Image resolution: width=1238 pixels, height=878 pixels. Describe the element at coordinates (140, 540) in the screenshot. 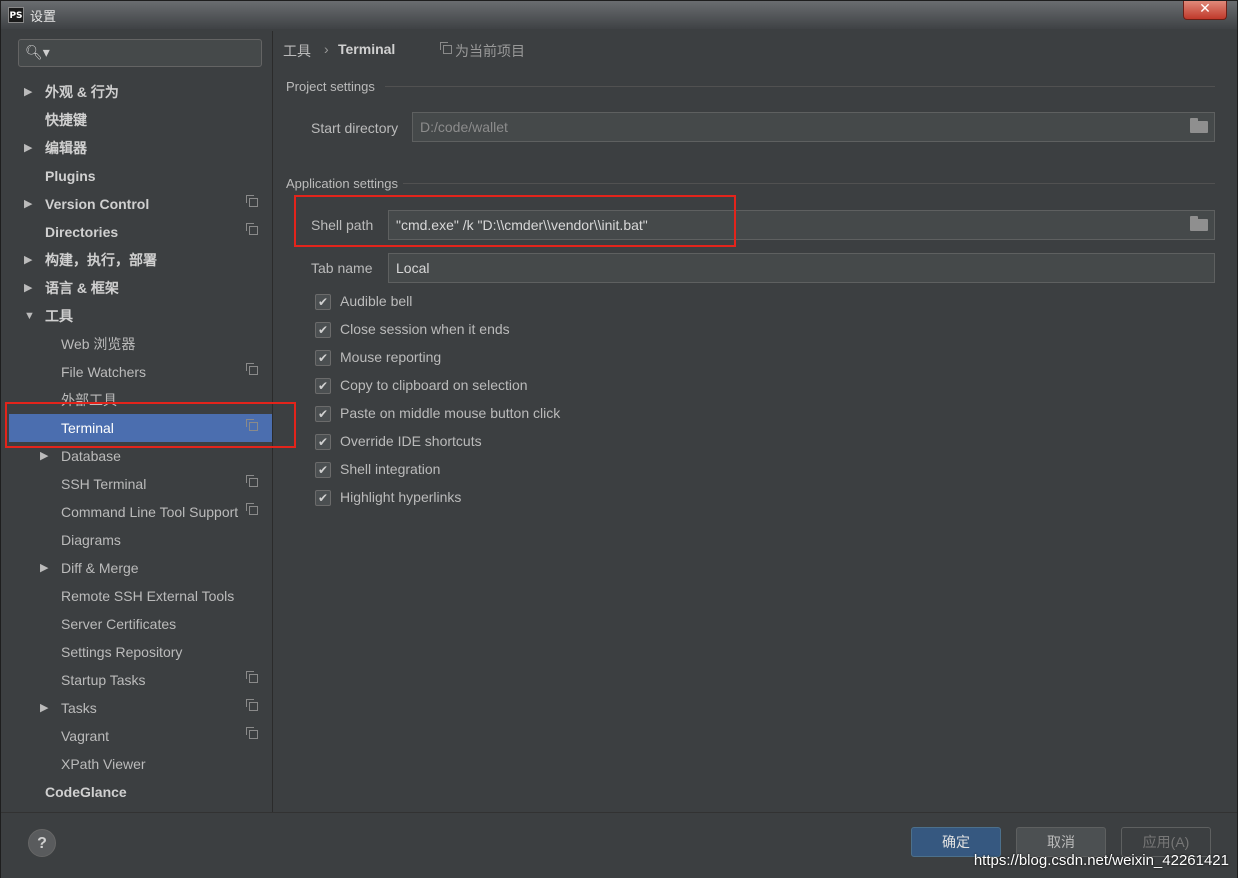

I see `sidebar-item: Diagrams` at that location.